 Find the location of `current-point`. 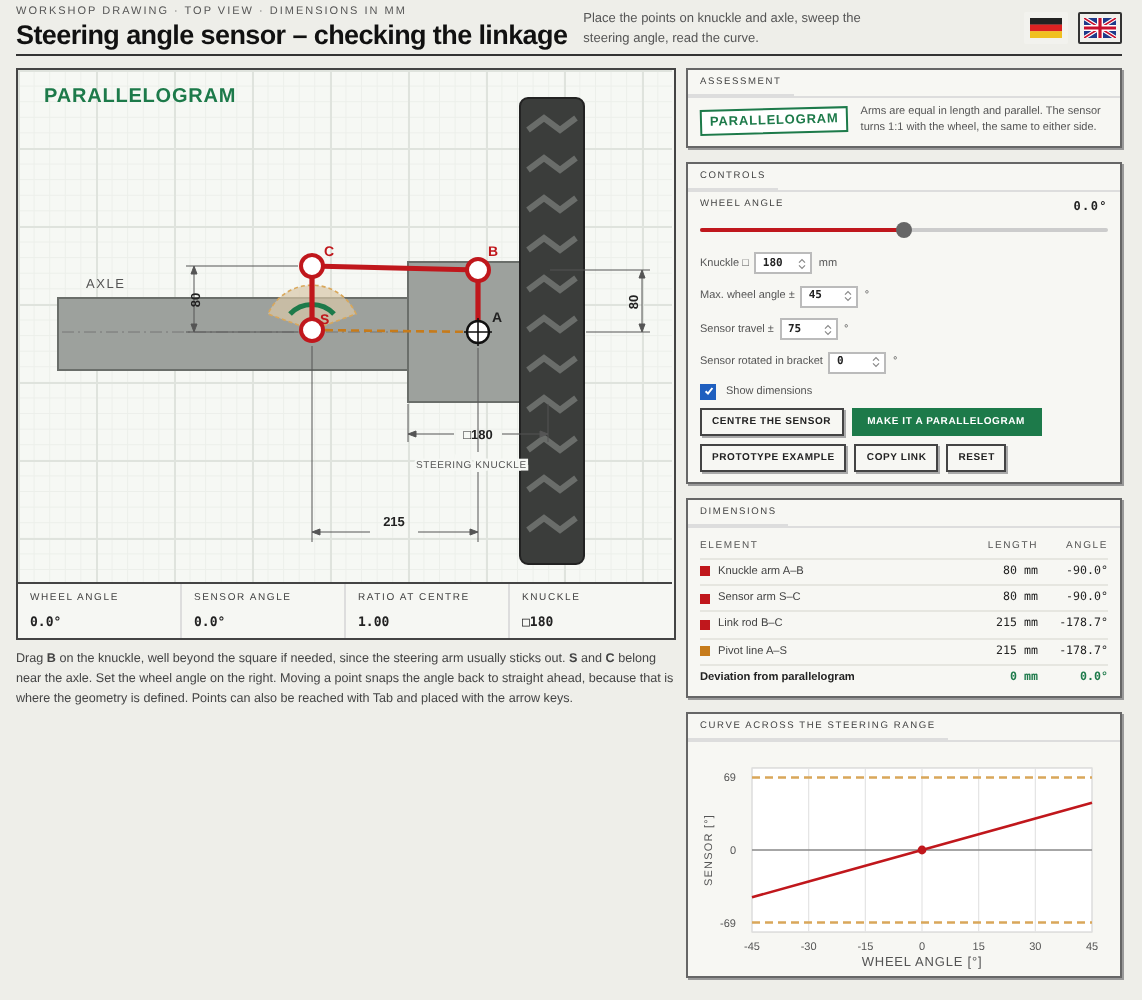

current-point is located at coordinates (922, 850).